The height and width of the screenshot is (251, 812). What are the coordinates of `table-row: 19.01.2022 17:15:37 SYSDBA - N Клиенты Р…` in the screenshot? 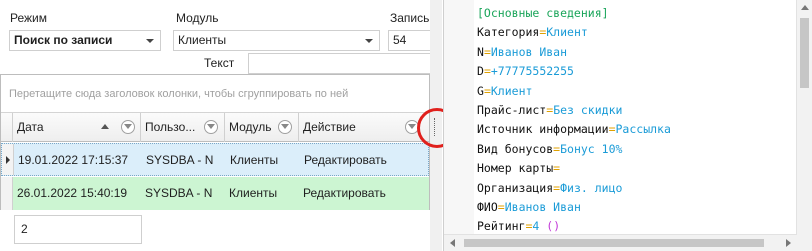 It's located at (215, 159).